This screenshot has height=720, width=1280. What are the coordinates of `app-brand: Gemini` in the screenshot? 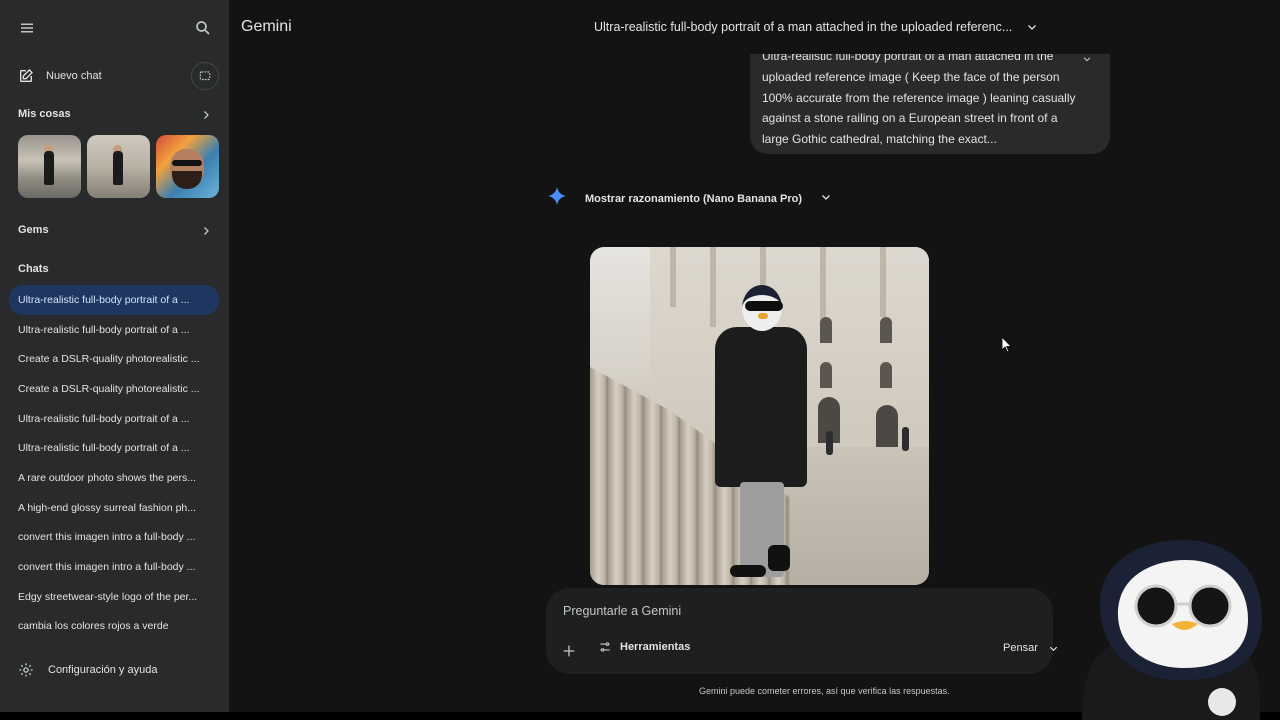 It's located at (266, 27).